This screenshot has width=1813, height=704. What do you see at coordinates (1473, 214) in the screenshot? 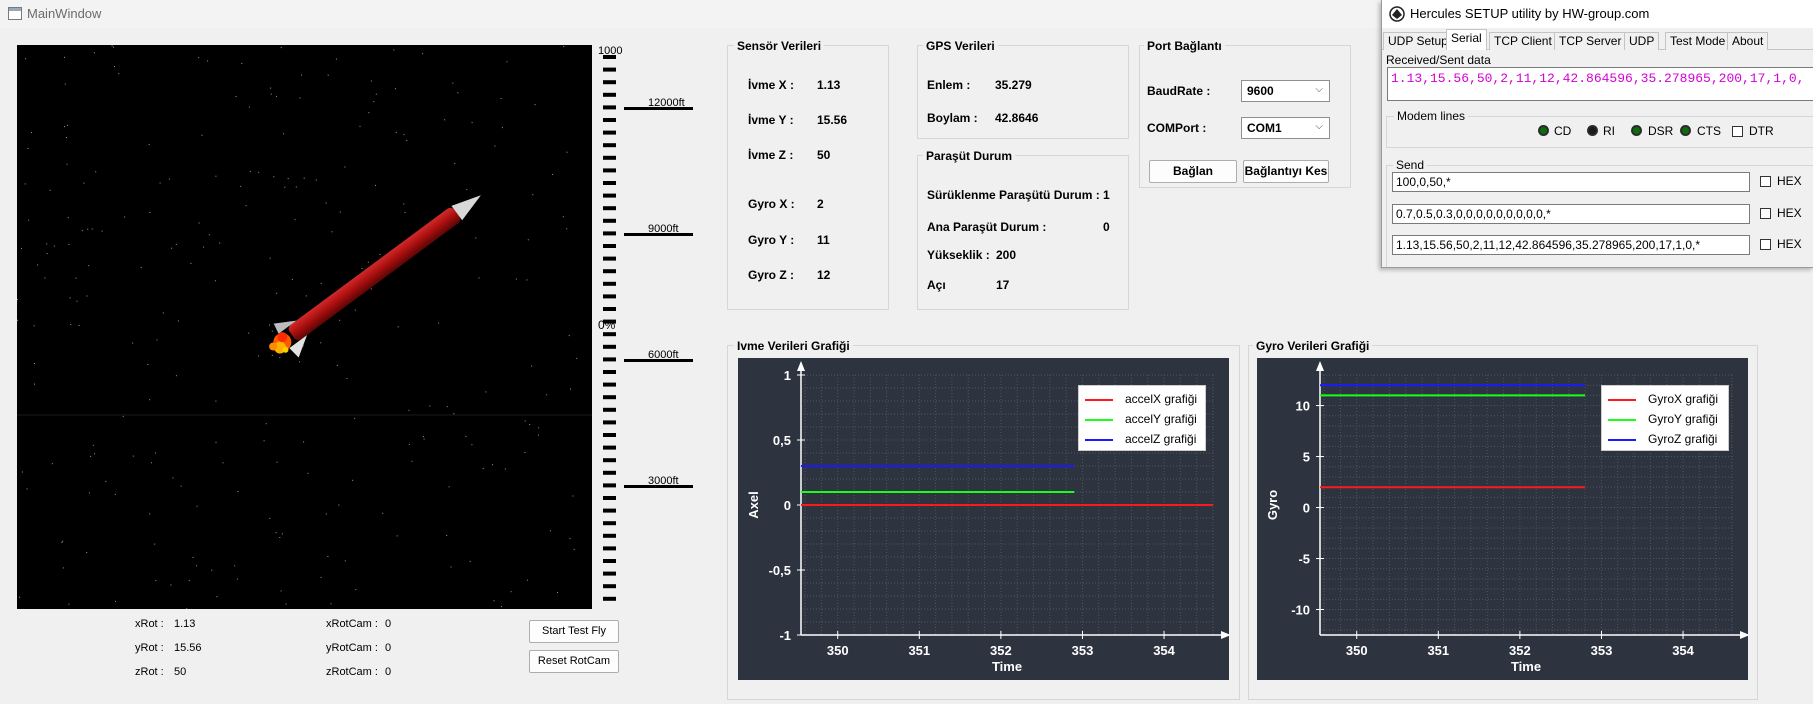
I see `send-input-value: 0.7,0.5,0.3,0,0,0,0,0,0,0,0,0,*` at bounding box center [1473, 214].